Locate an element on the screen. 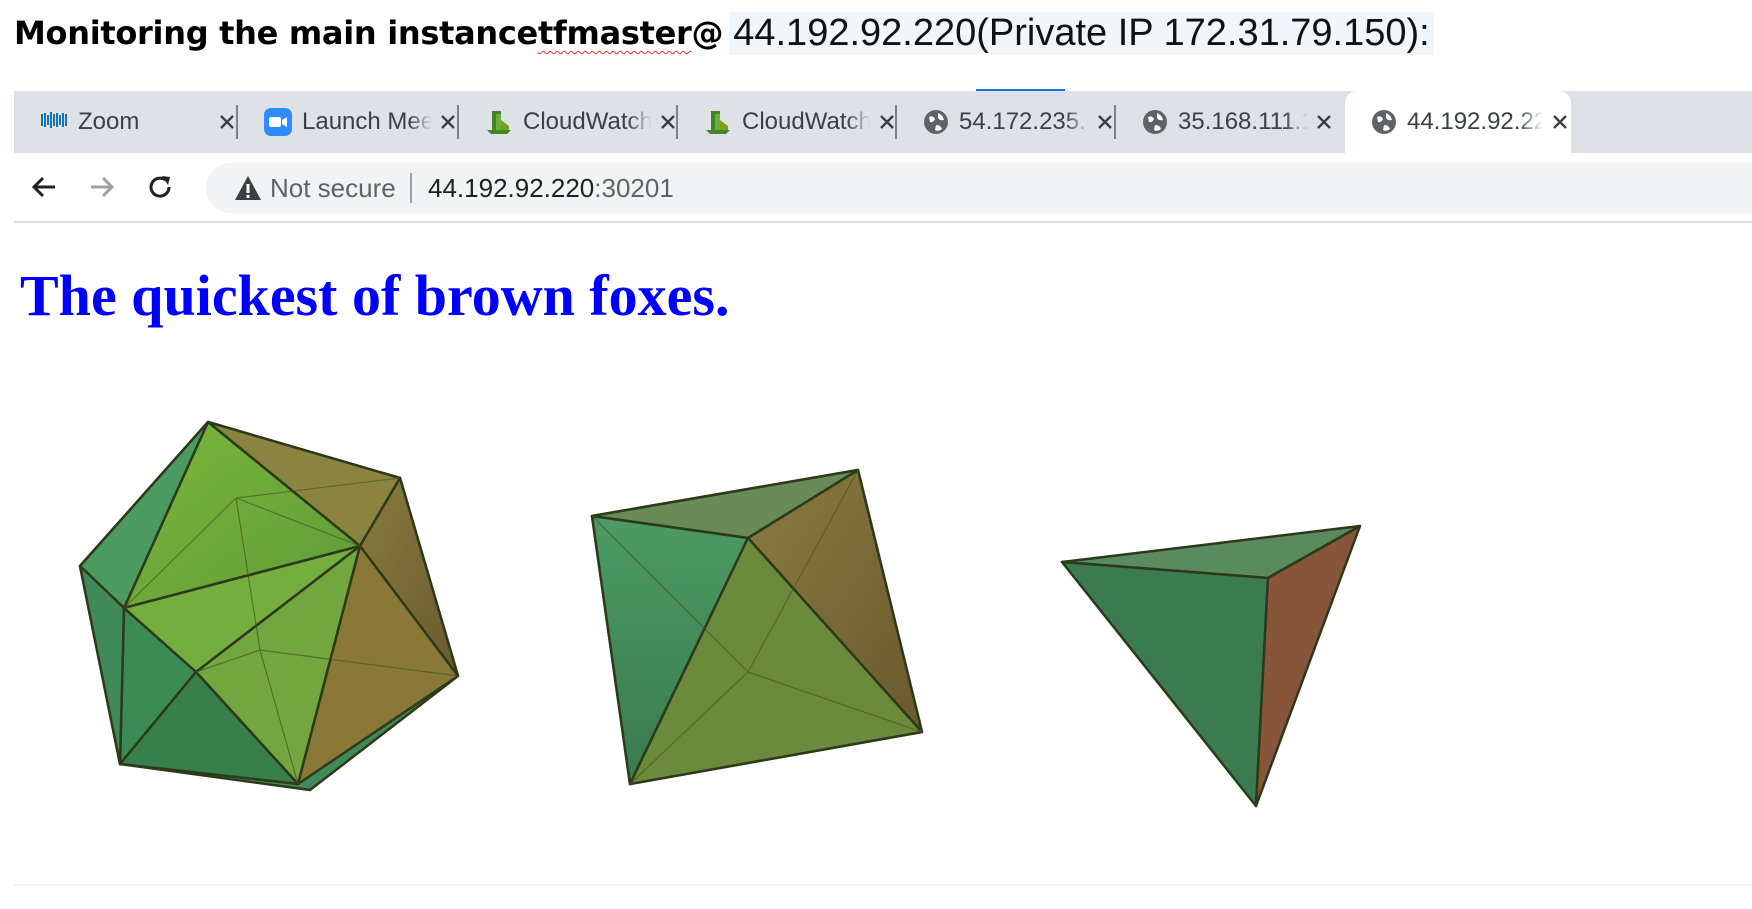  tab-ip-44-active: 44.192.92.22 is located at coordinates (1458, 122).